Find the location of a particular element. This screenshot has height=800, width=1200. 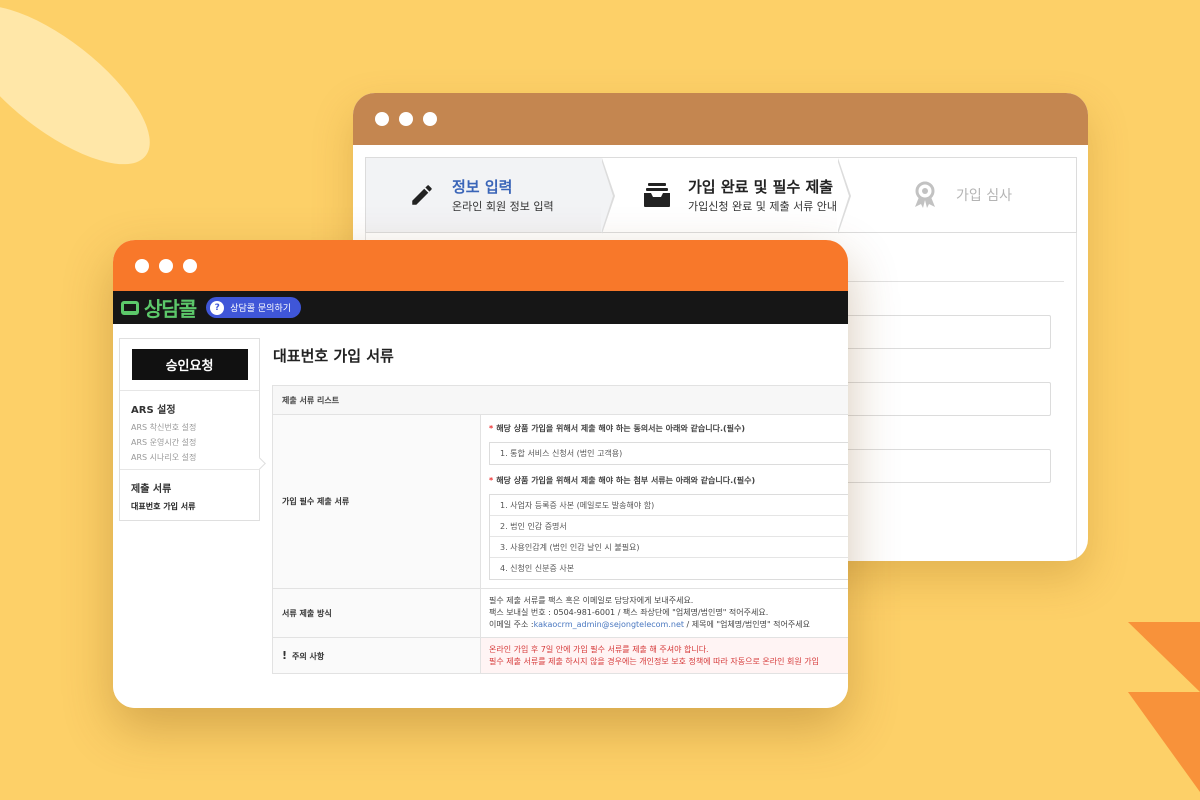

step-subtitle: 가입신청 완료 및 제출 서류 안내 is located at coordinates (763, 206).